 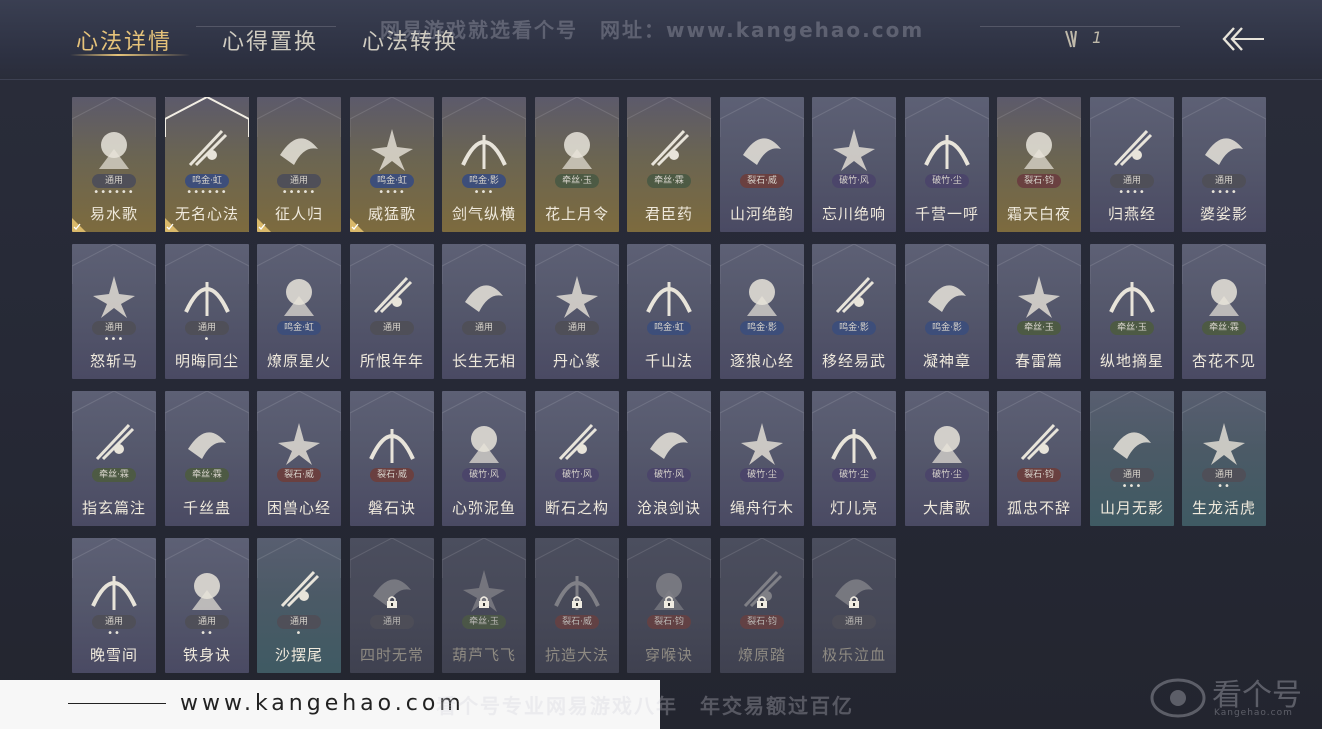 I want to click on xinfa-card: 裂石·钧 燎原踏, so click(x=762, y=605).